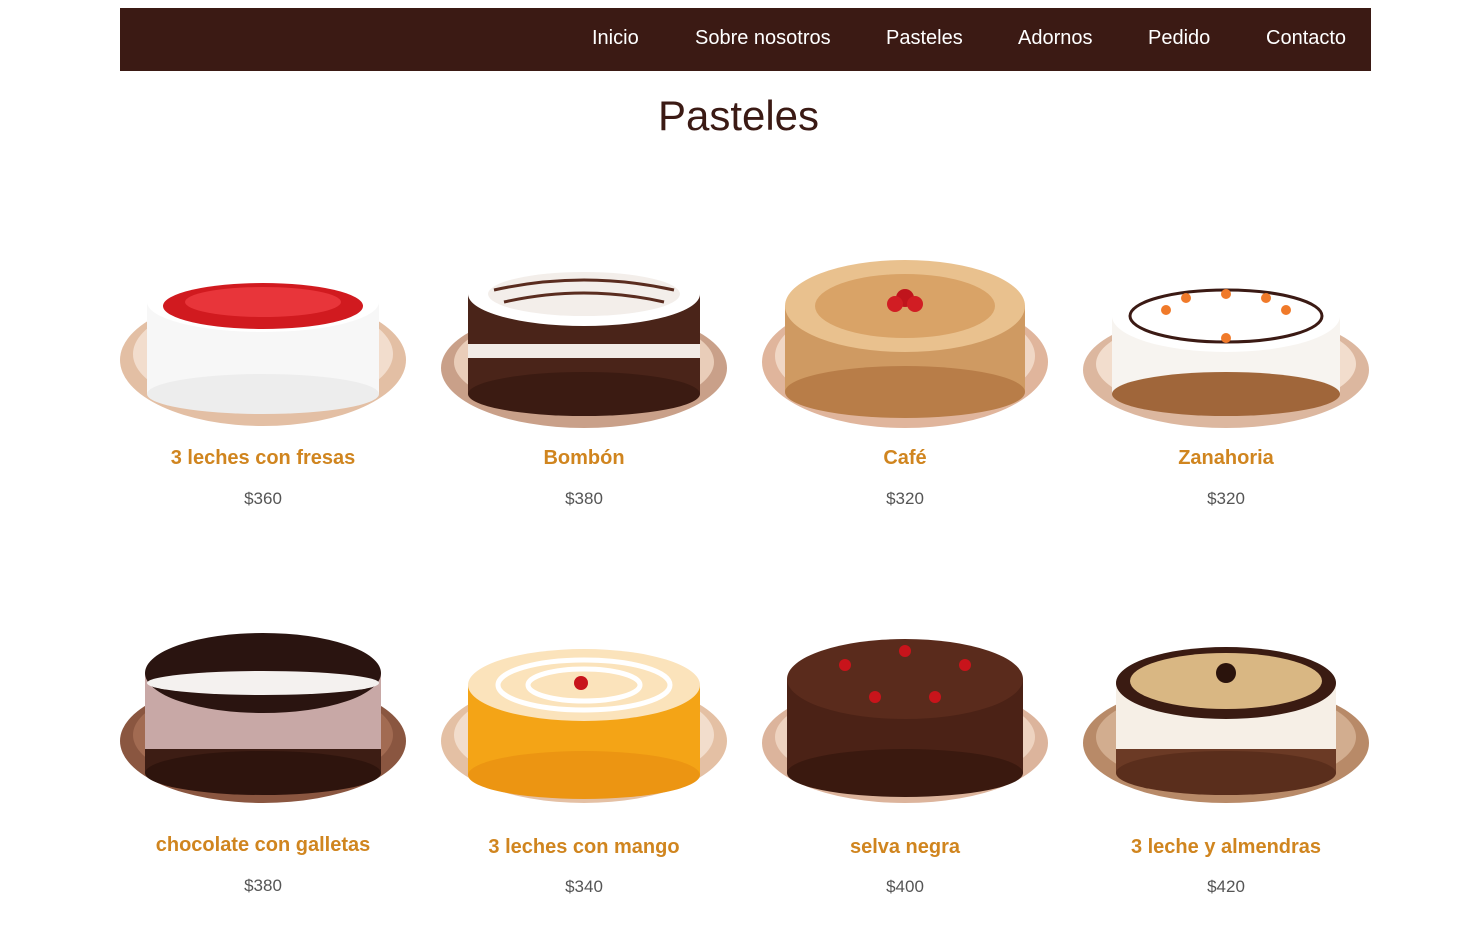 The width and height of the screenshot is (1477, 925). I want to click on nav-link-pasteles: Pasteles, so click(924, 39).